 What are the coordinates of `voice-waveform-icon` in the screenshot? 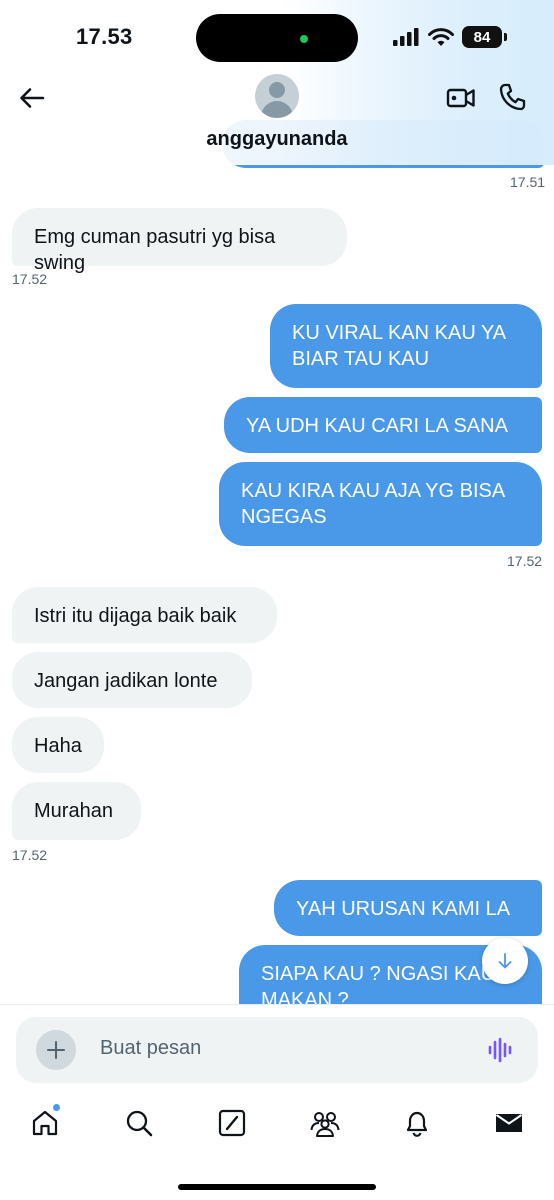 It's located at (500, 1050).